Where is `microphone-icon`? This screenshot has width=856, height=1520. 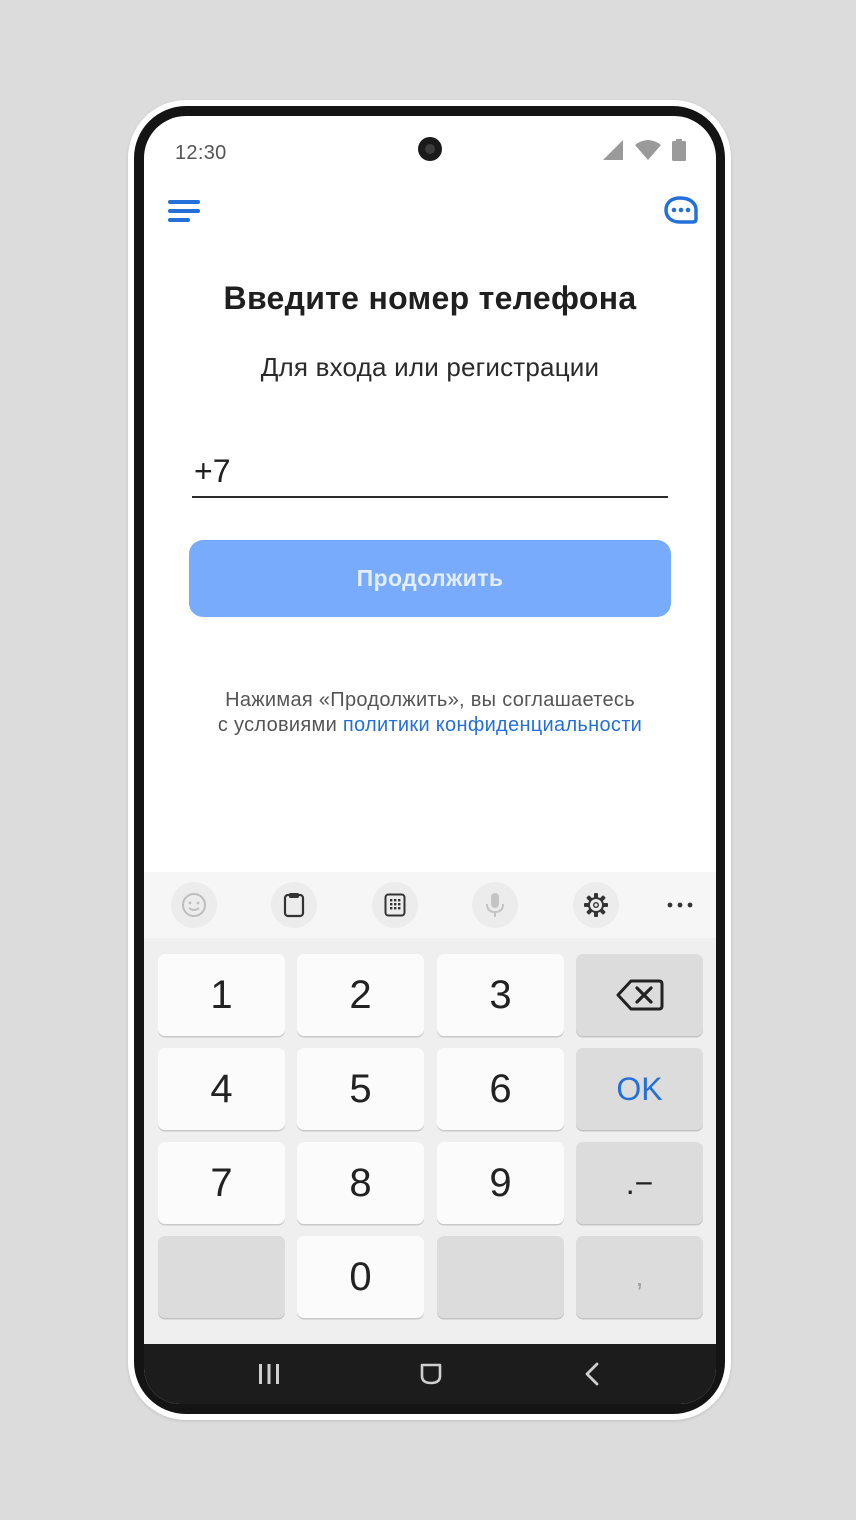
microphone-icon is located at coordinates (495, 905).